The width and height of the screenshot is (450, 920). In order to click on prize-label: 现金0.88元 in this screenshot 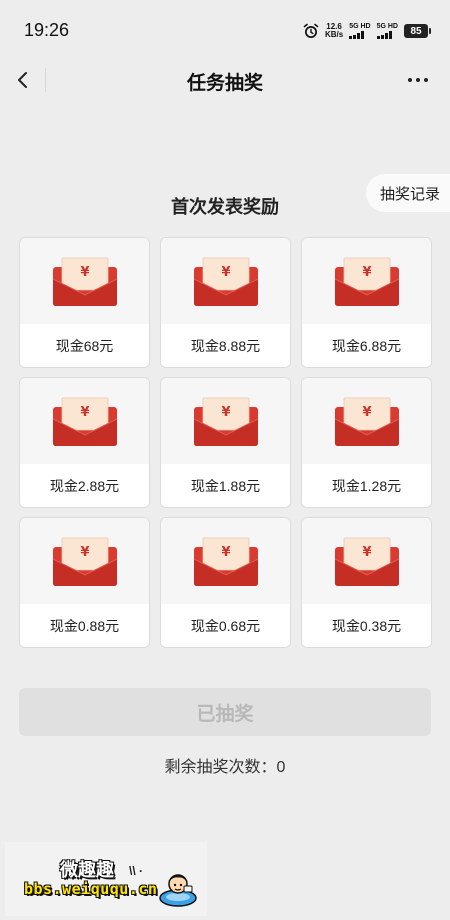, I will do `click(84, 625)`.